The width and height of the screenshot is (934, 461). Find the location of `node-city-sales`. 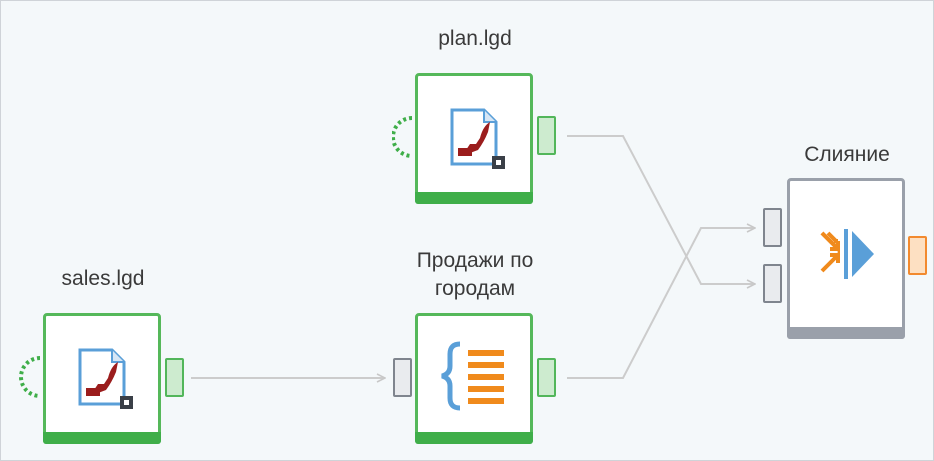

node-city-sales is located at coordinates (474, 378).